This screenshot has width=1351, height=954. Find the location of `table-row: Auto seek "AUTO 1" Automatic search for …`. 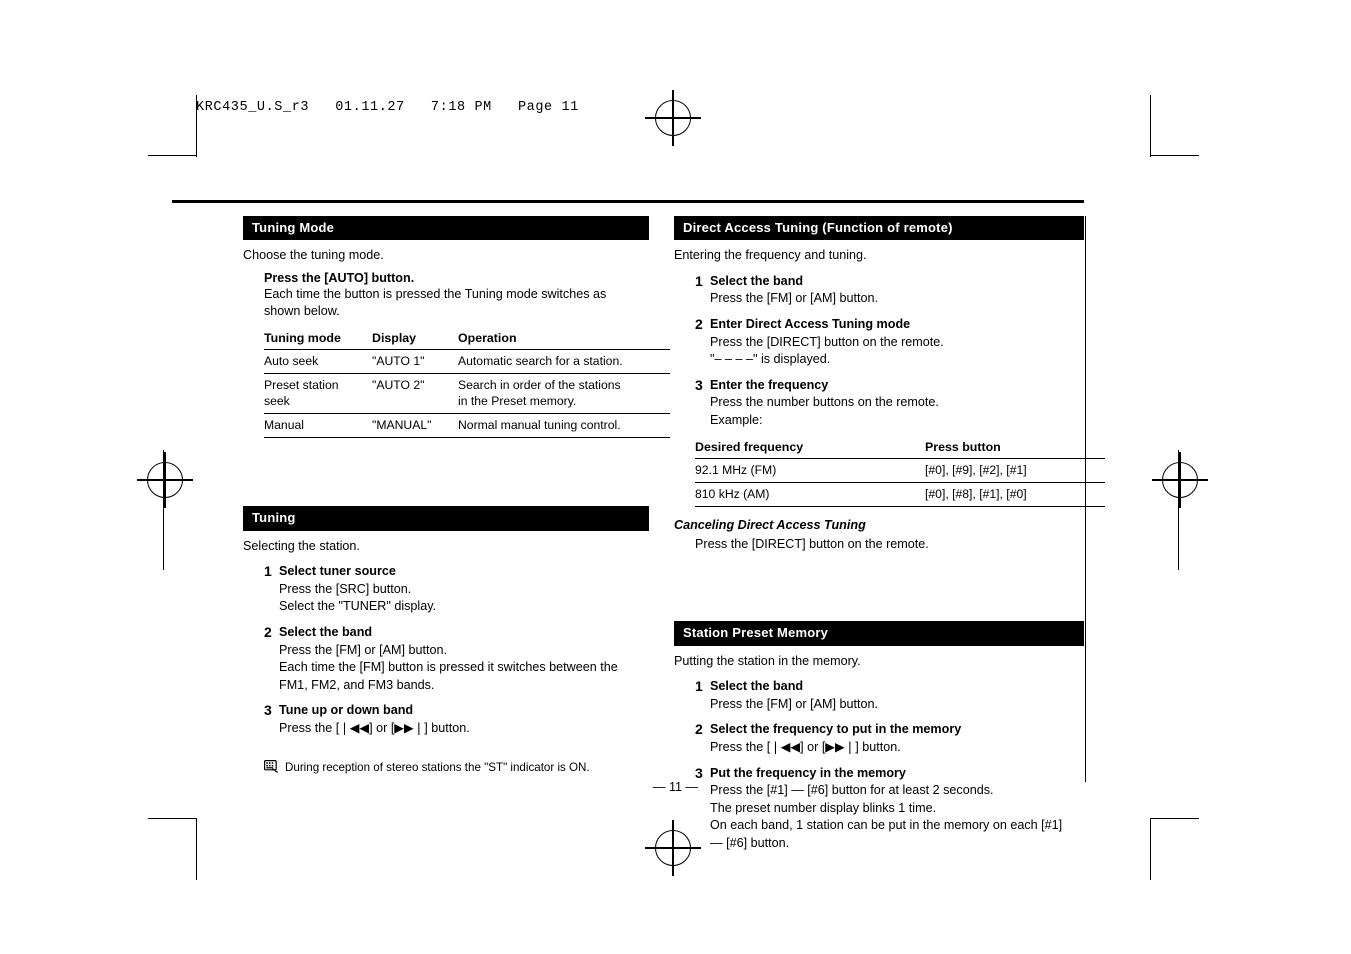

table-row: Auto seek "AUTO 1" Automatic search for … is located at coordinates (467, 362).